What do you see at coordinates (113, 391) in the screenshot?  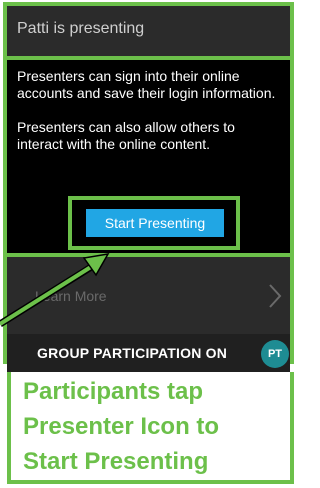 I see `caption-line-1: Participants tap` at bounding box center [113, 391].